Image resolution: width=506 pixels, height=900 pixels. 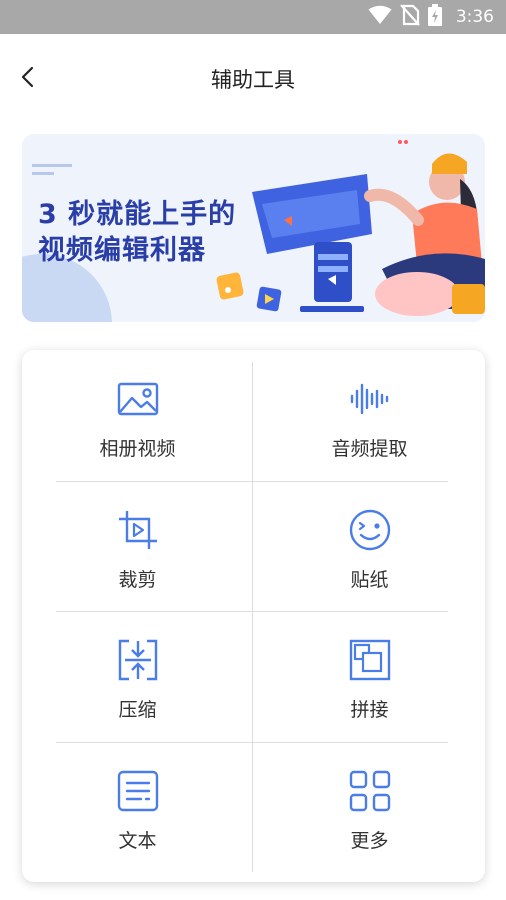 I want to click on no-sim-icon, so click(x=409, y=17).